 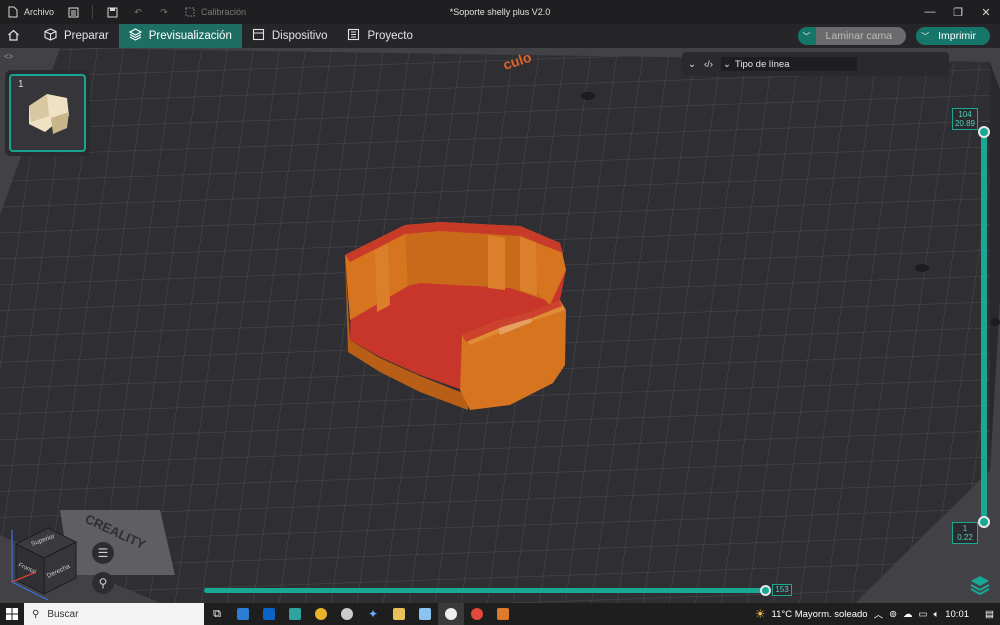 I want to click on chevron-up-icon: ︿, so click(x=879, y=614).